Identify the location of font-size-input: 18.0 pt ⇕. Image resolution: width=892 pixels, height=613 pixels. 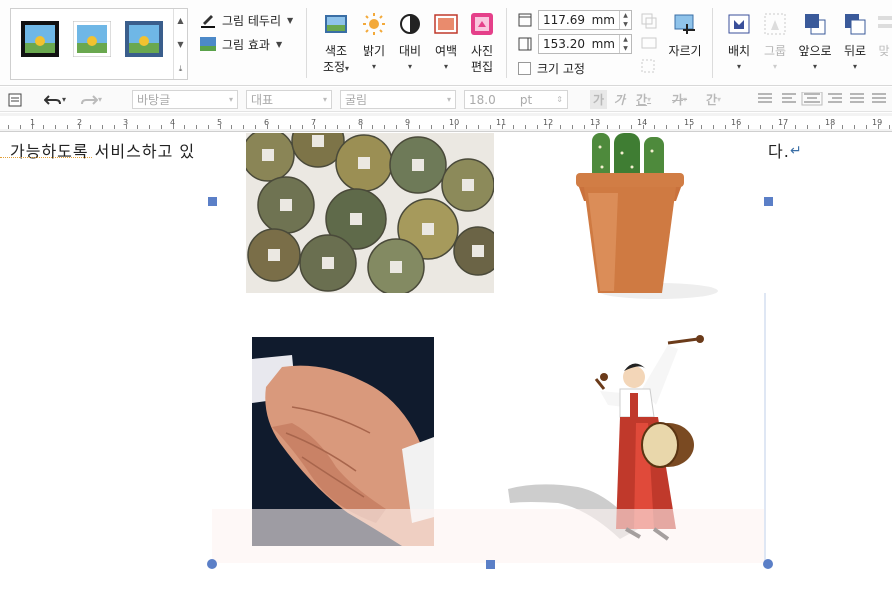
(516, 99).